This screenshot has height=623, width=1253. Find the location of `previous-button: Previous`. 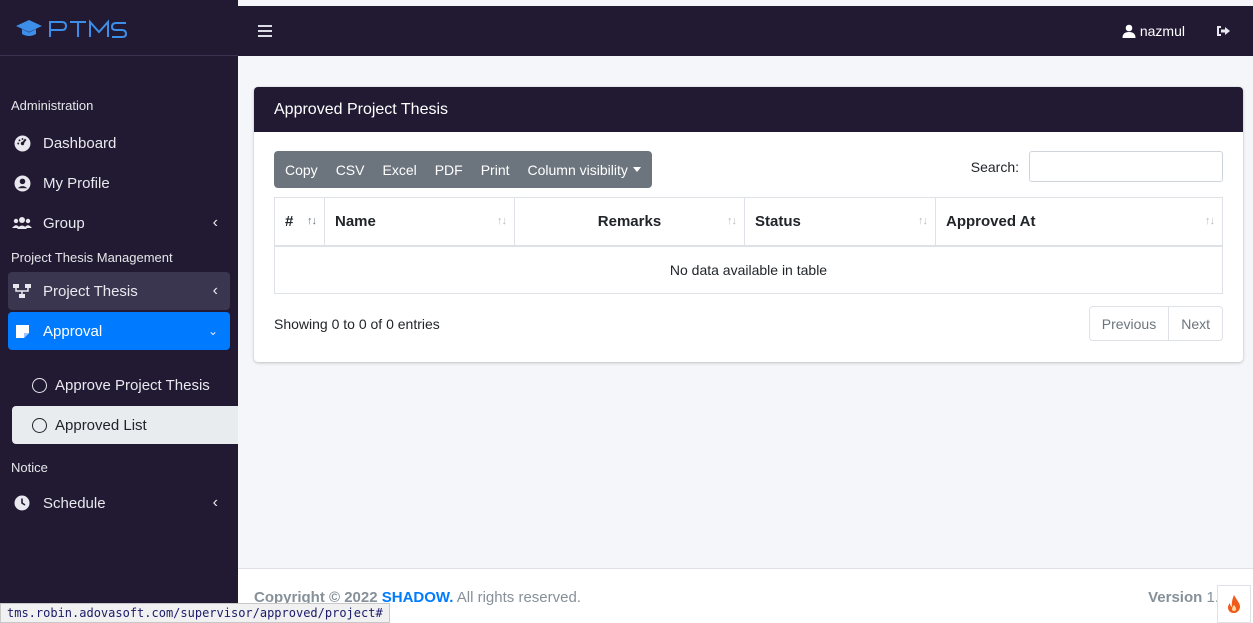

previous-button: Previous is located at coordinates (1129, 323).